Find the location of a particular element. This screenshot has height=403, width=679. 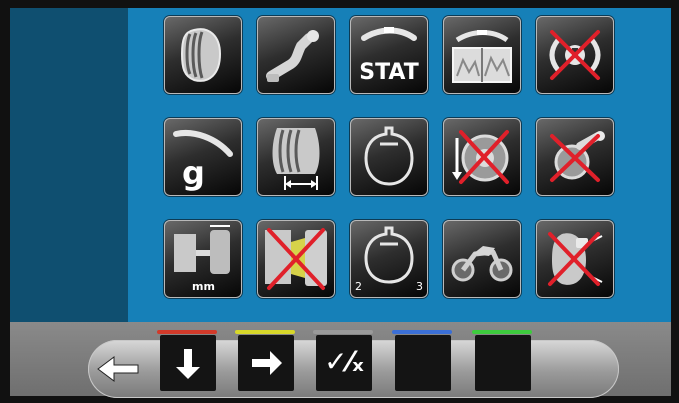

fk-toggle-button: ✓⁄ₓ is located at coordinates (344, 363).